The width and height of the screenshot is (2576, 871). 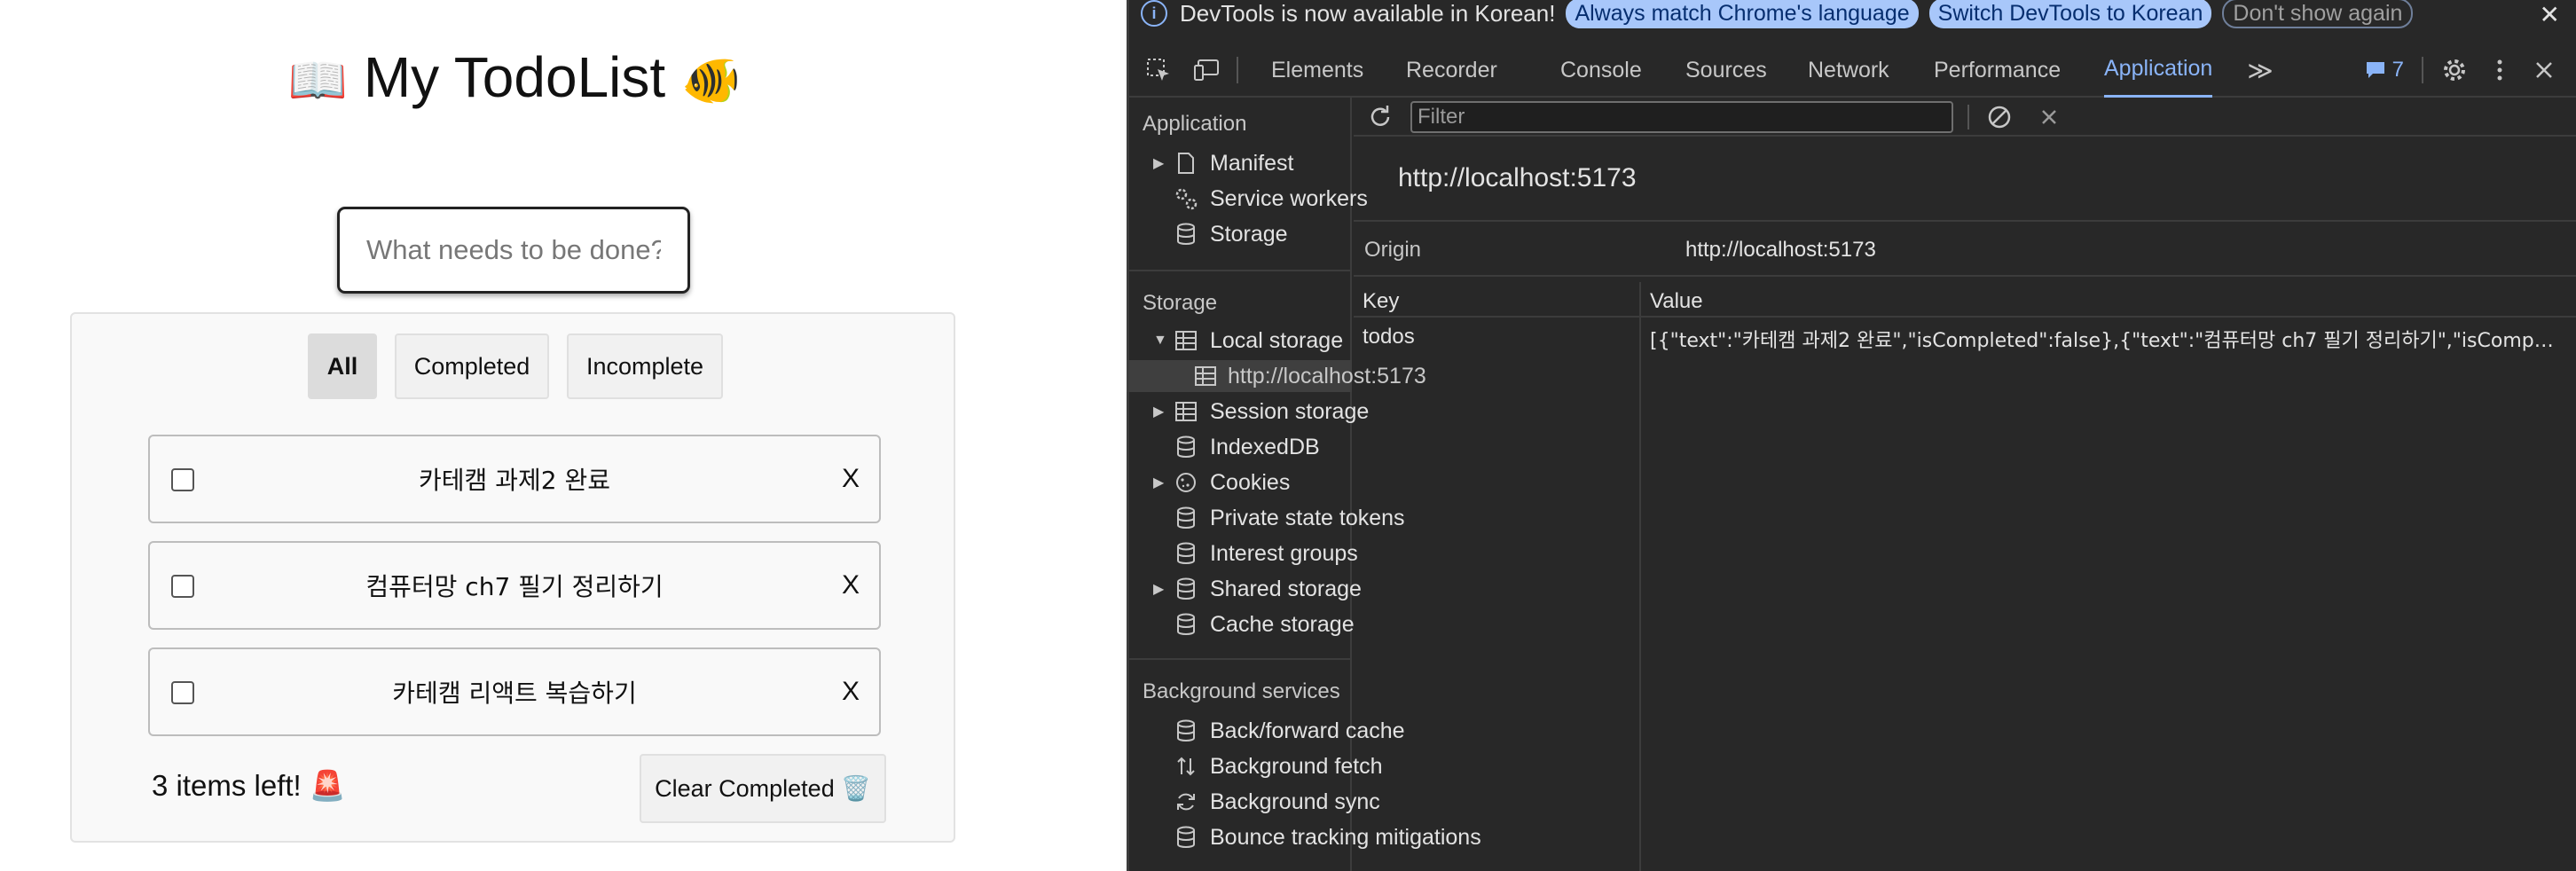 I want to click on switch-korean-button: Switch DevTools to Korean, so click(x=2070, y=14).